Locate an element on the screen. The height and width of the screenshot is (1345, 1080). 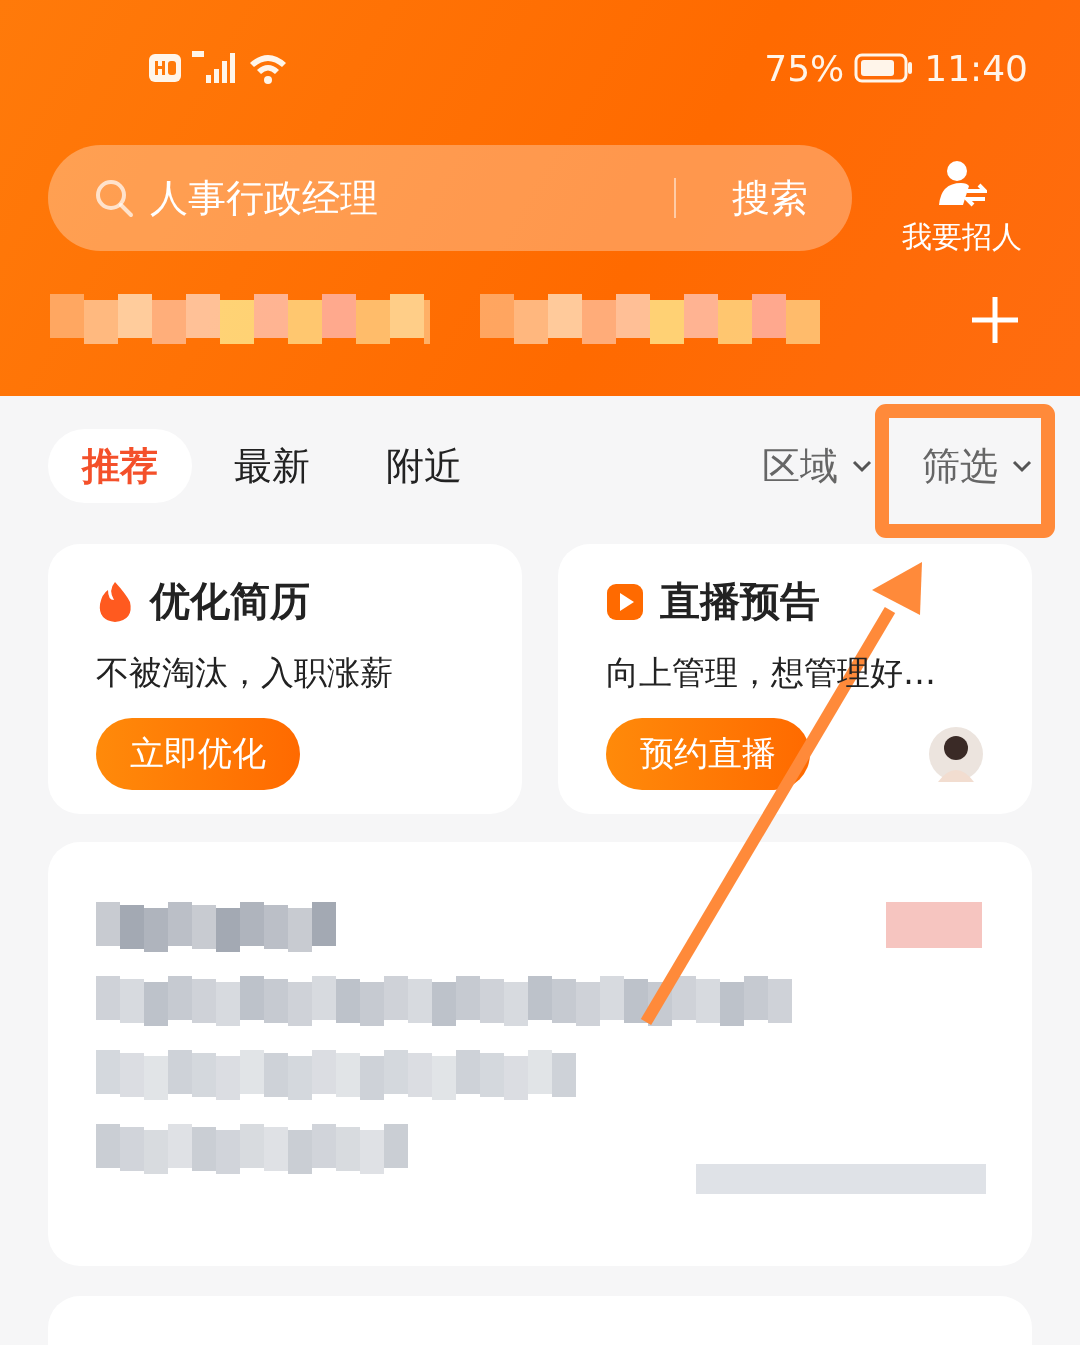
search-field: 人事行政经理 搜索 is located at coordinates (450, 198).